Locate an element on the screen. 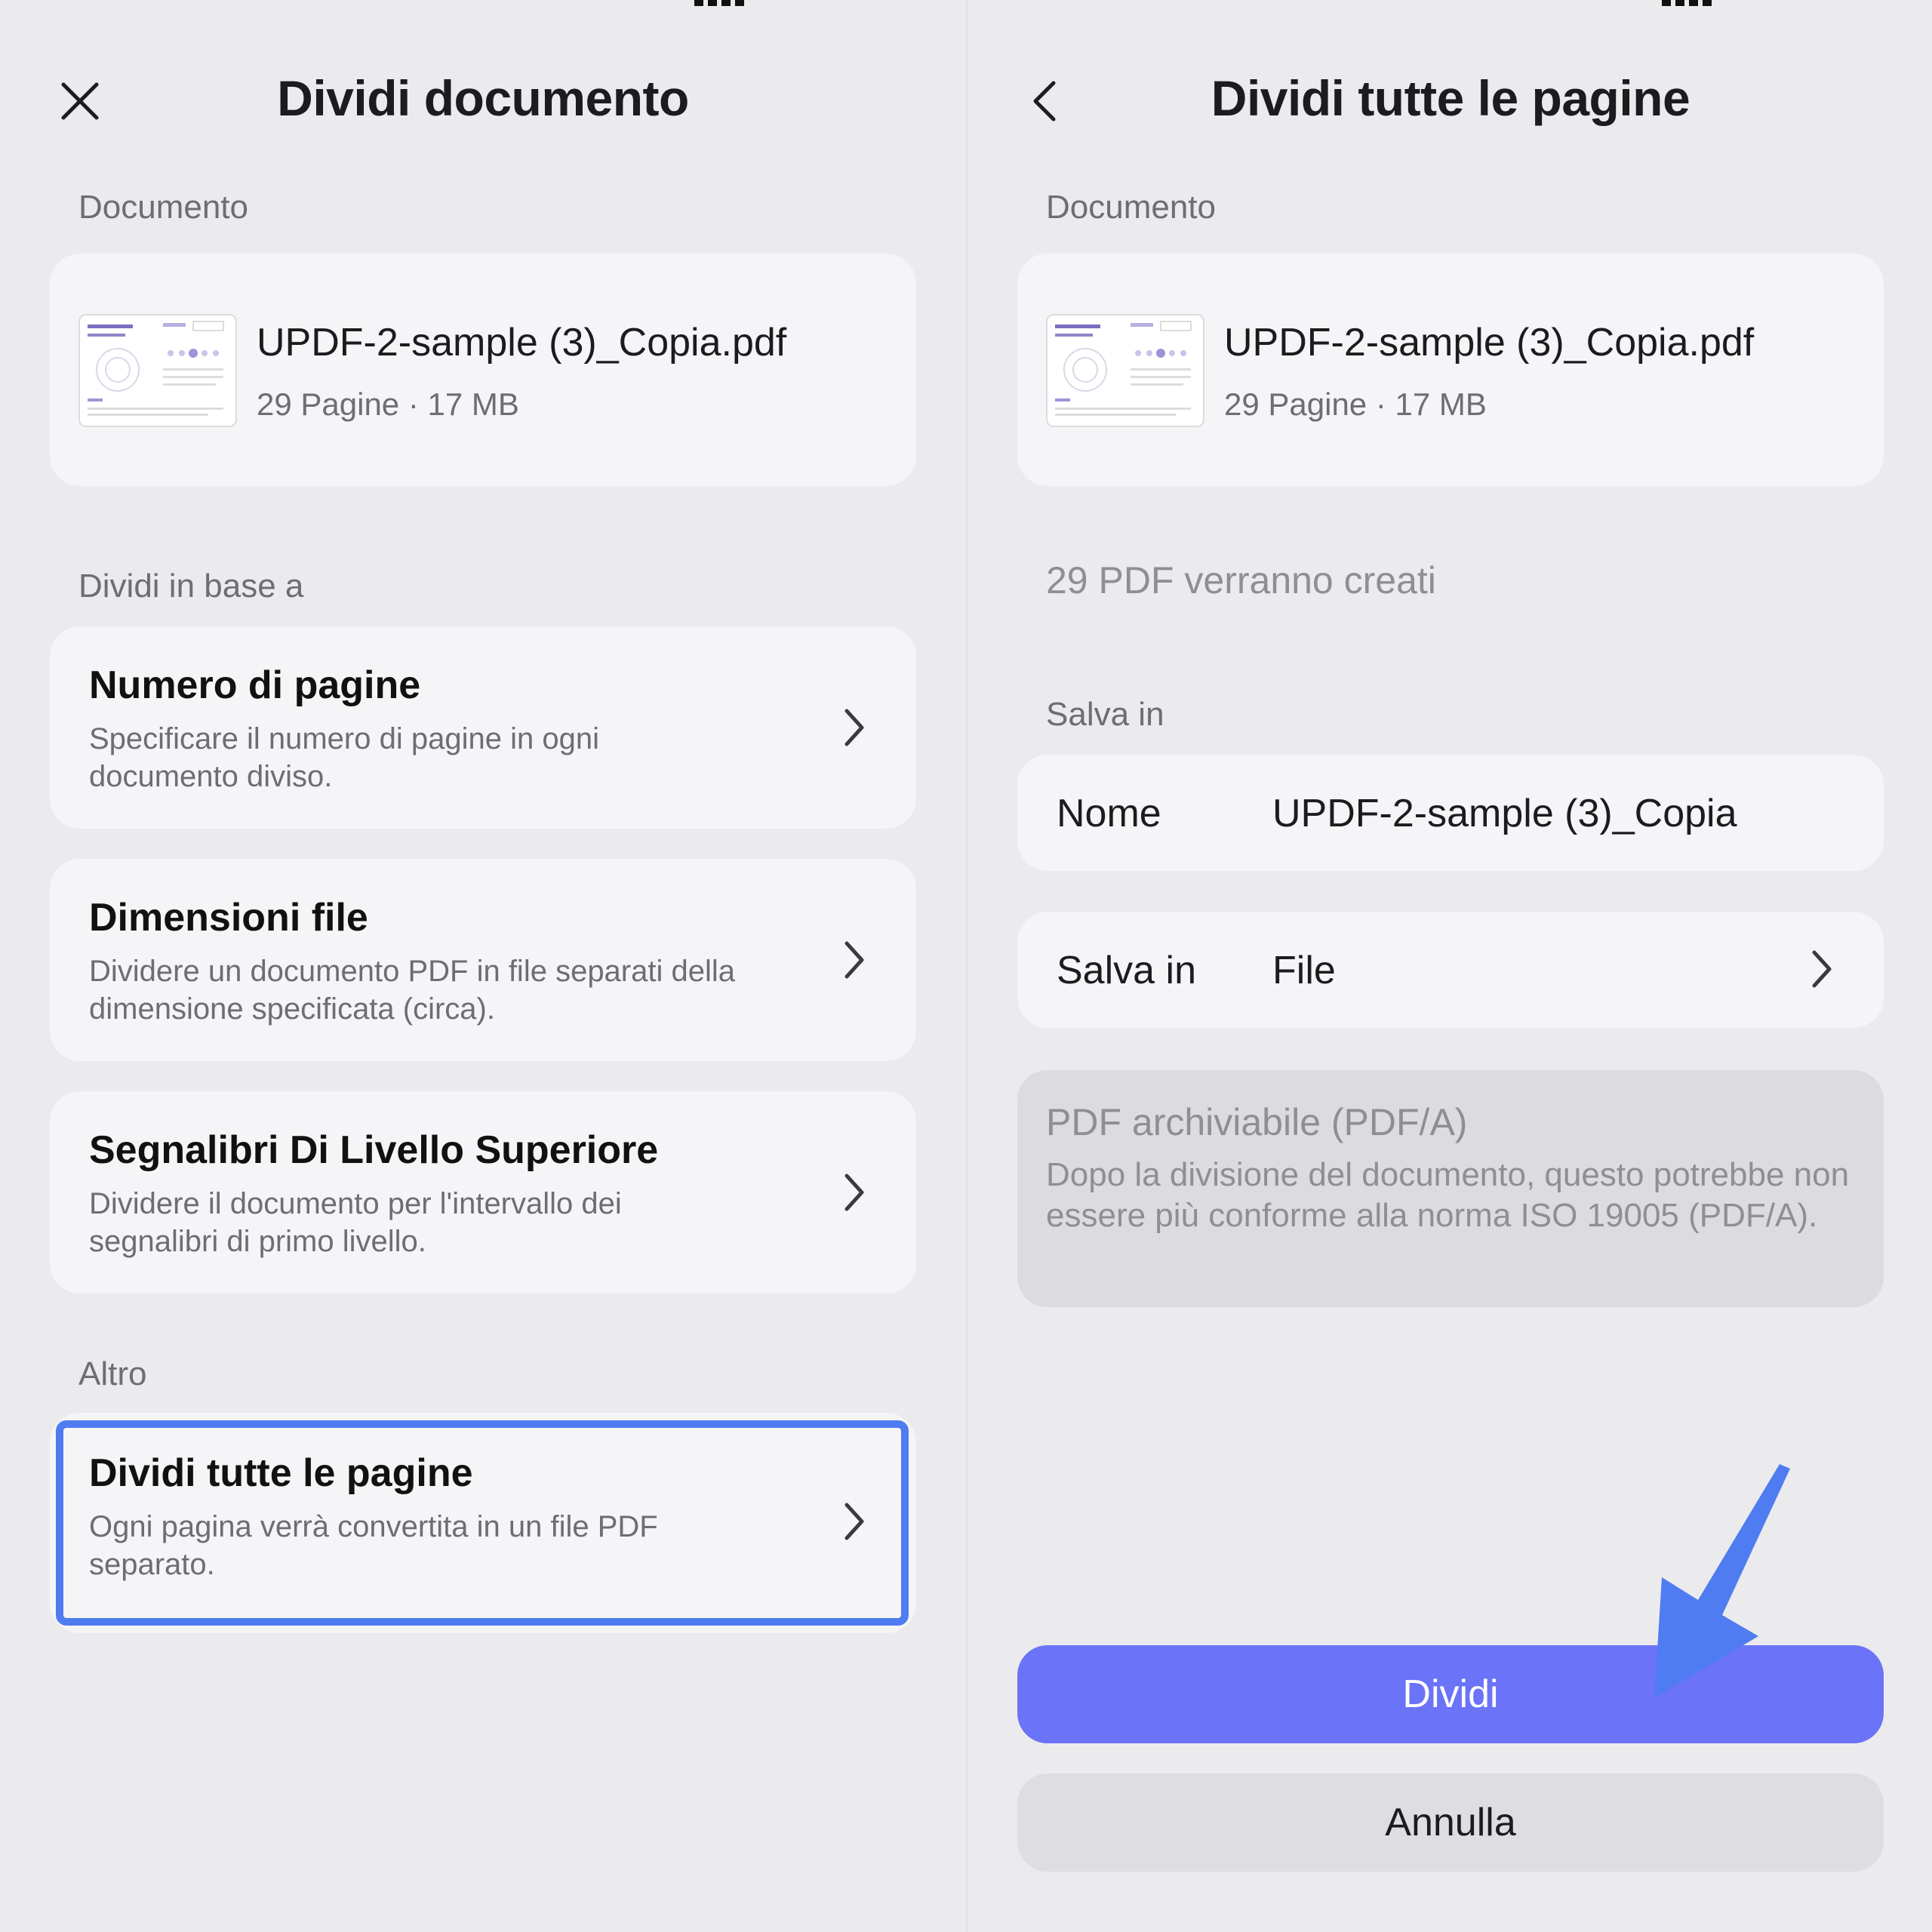  split-by-label: Dividi in base a is located at coordinates (191, 586).